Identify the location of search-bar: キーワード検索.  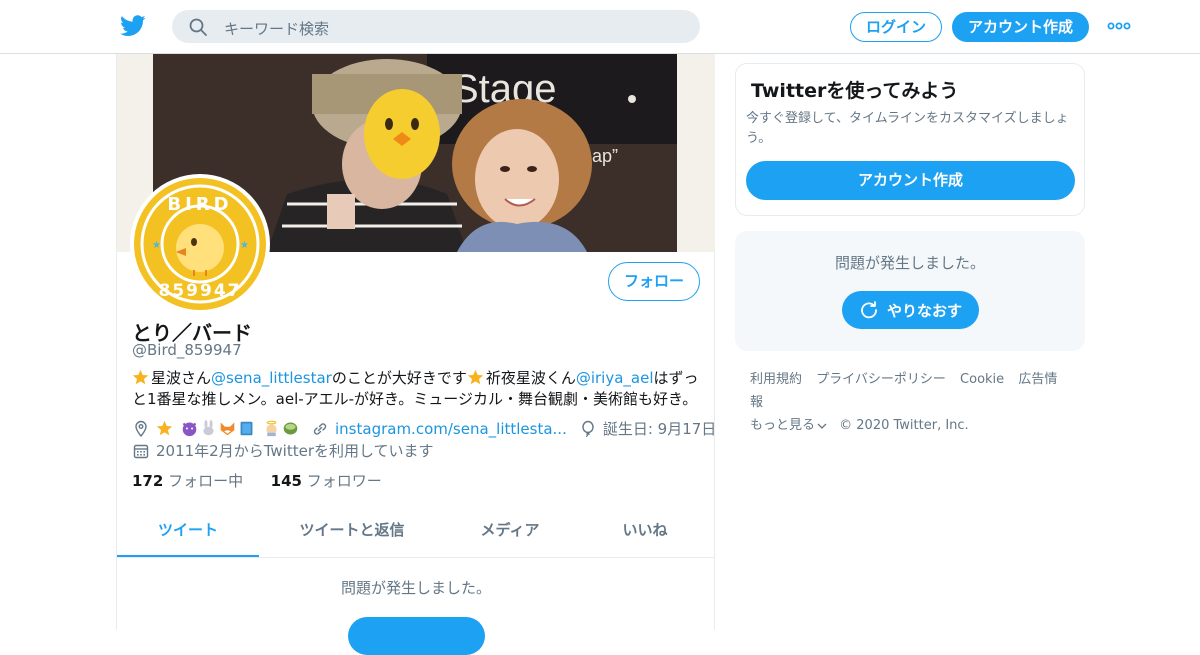
(436, 26).